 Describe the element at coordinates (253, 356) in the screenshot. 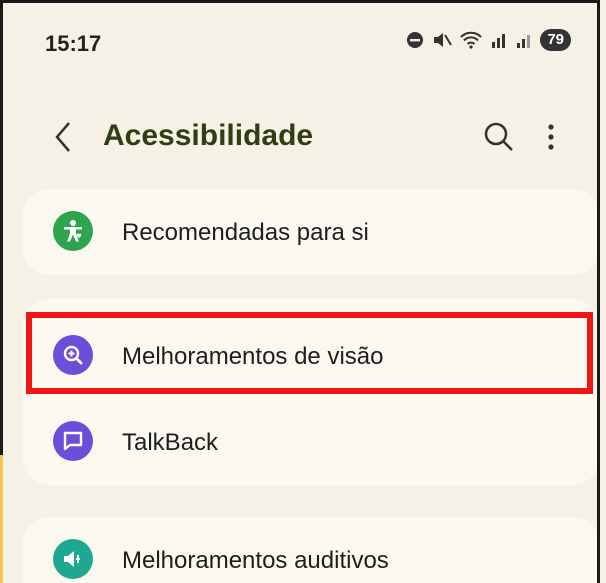

I see `list-item-label: Melhoramentos de visão` at that location.